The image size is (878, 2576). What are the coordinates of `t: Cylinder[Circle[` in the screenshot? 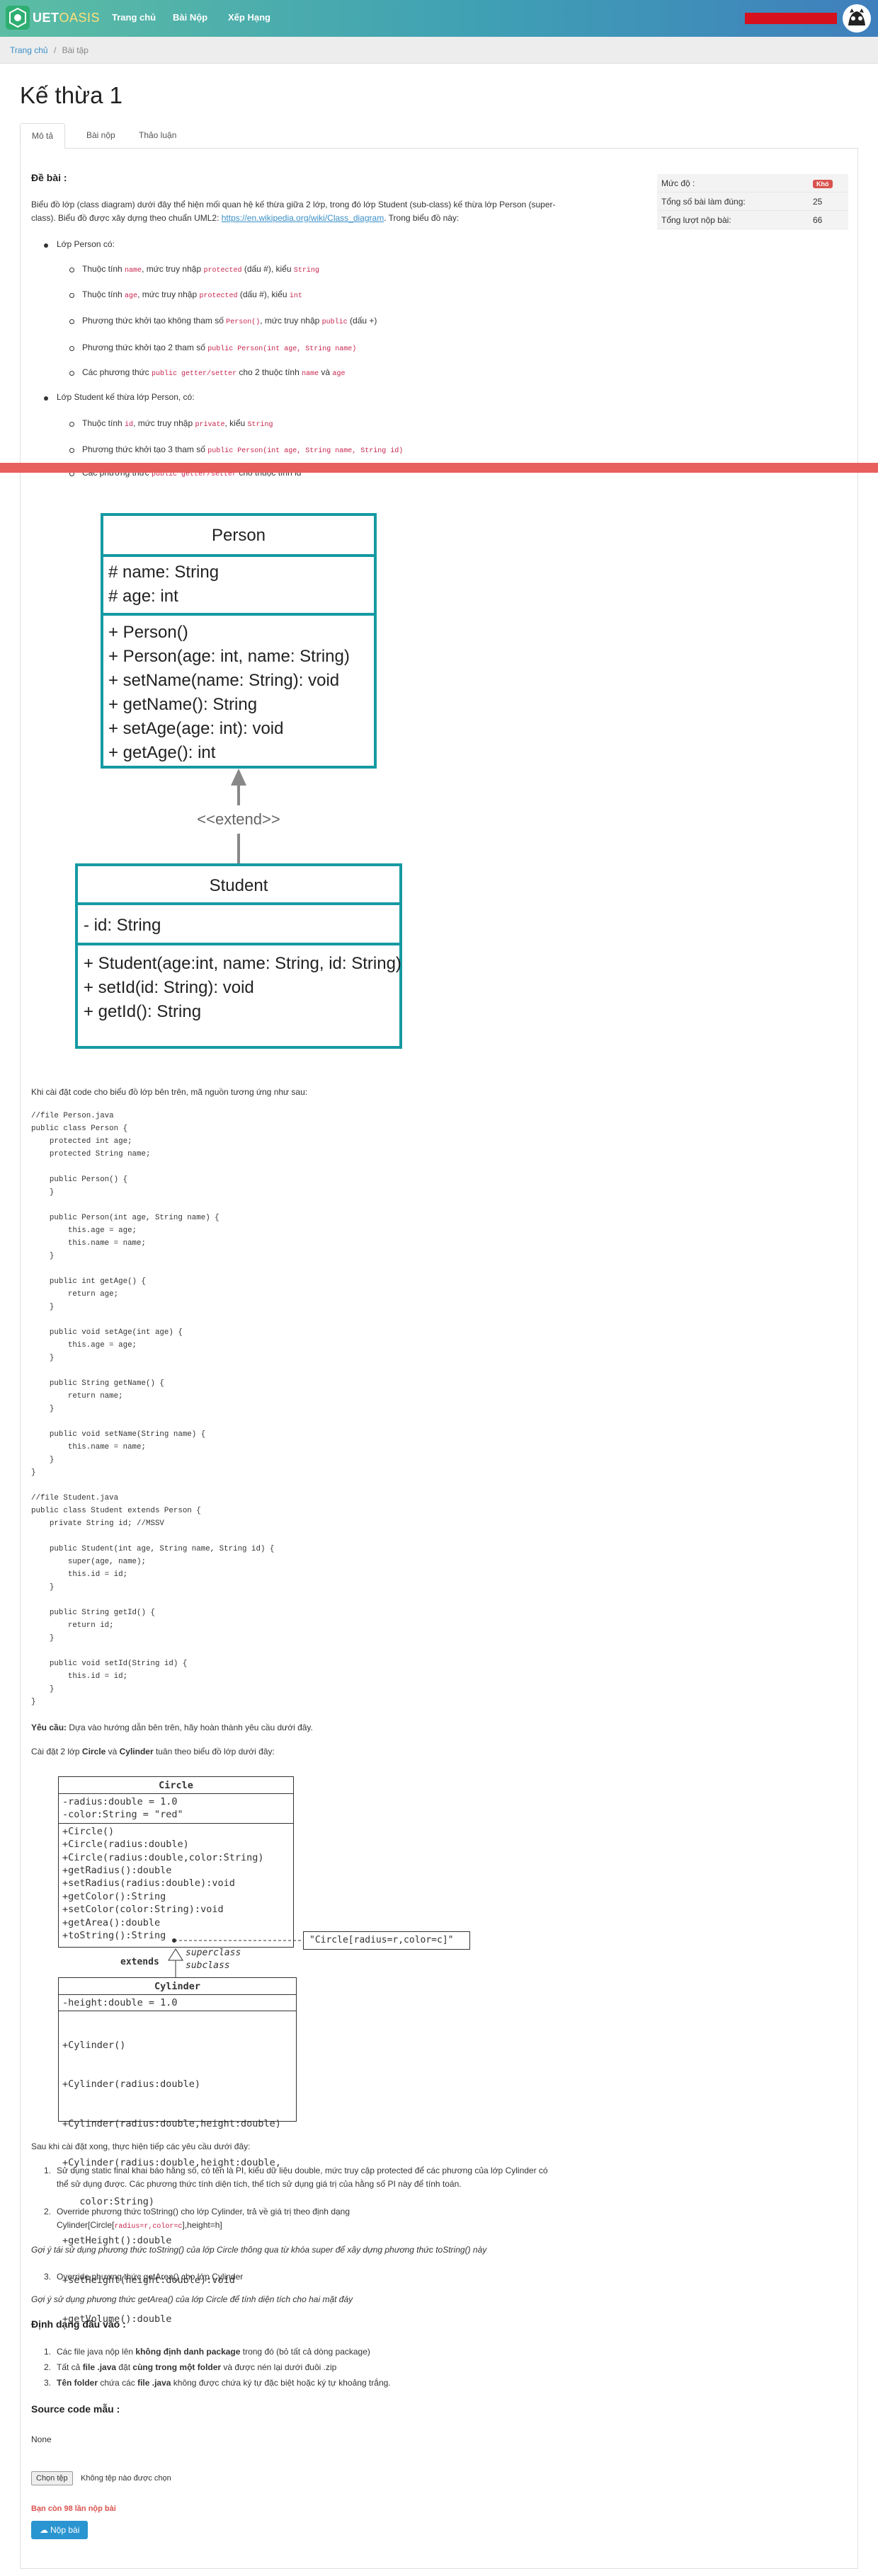 It's located at (86, 2225).